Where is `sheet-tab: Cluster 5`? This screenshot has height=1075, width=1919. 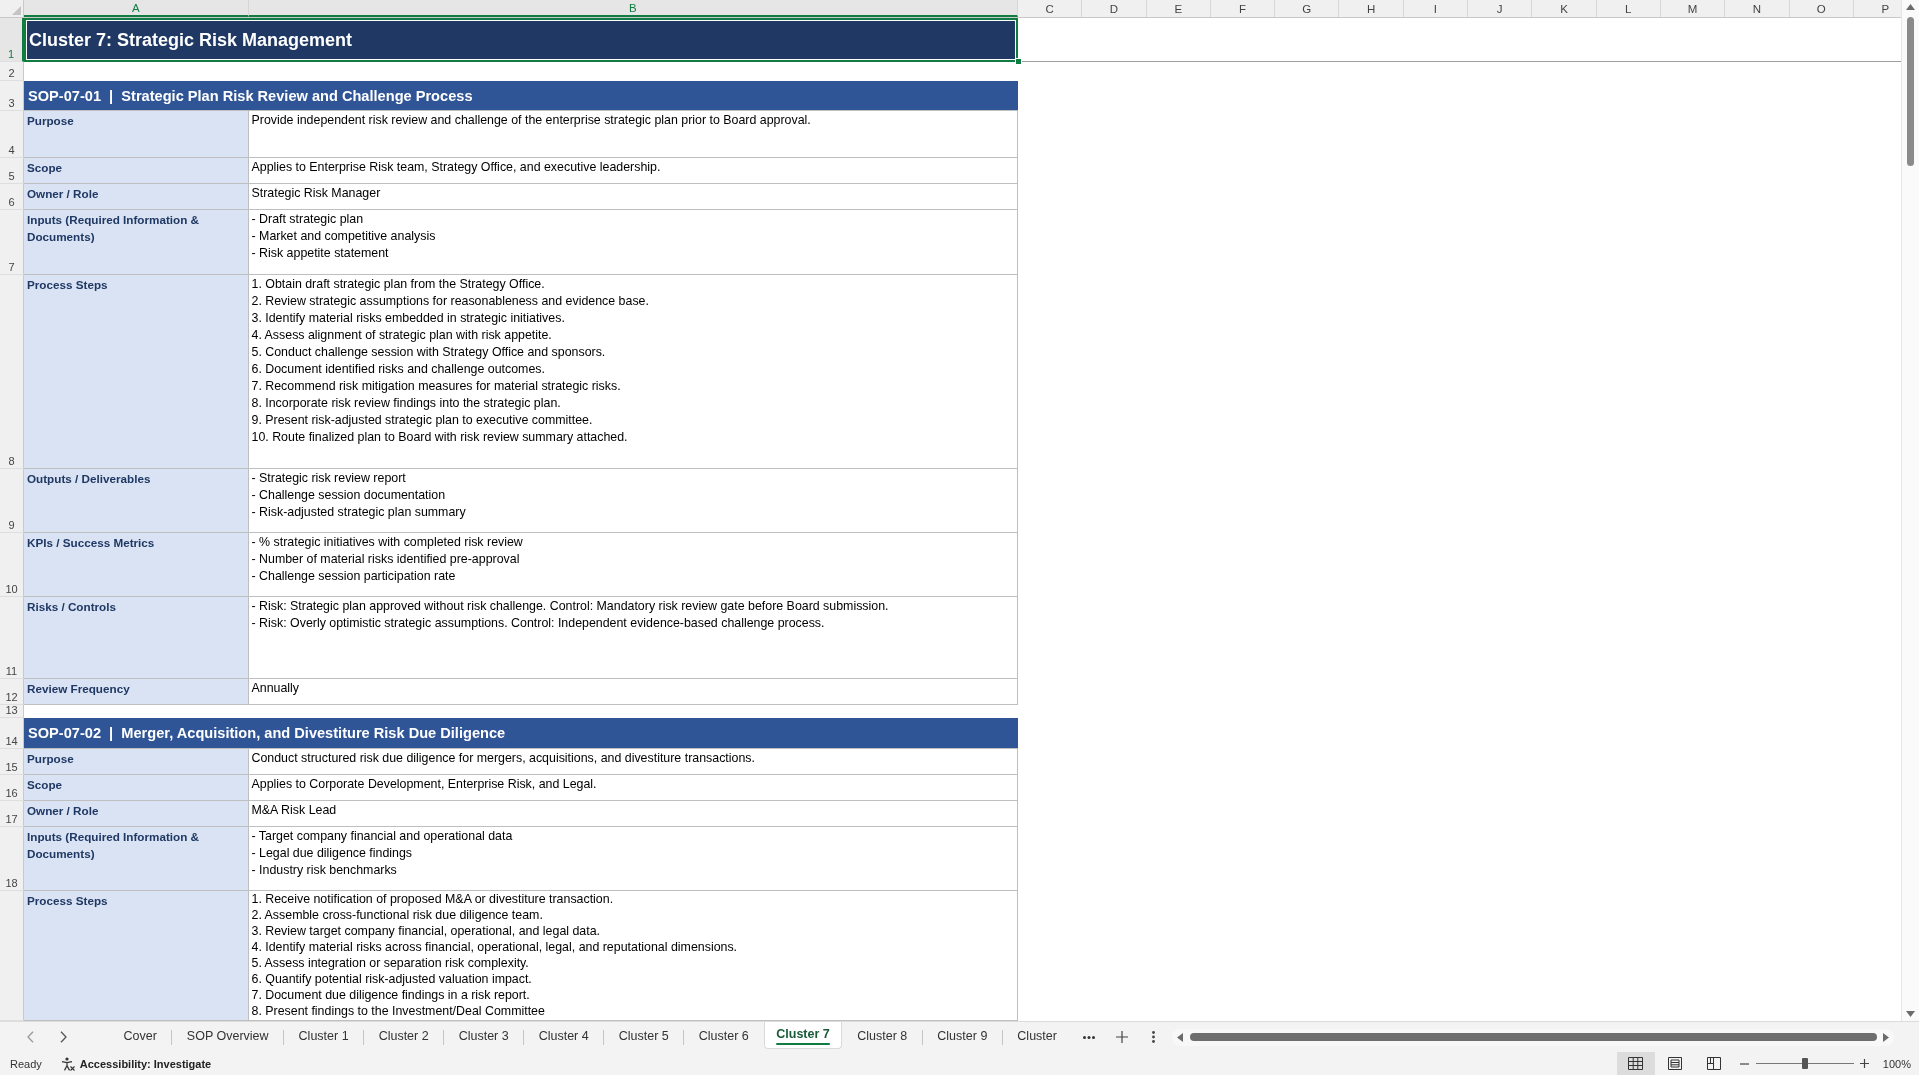
sheet-tab: Cluster 5 is located at coordinates (644, 1036).